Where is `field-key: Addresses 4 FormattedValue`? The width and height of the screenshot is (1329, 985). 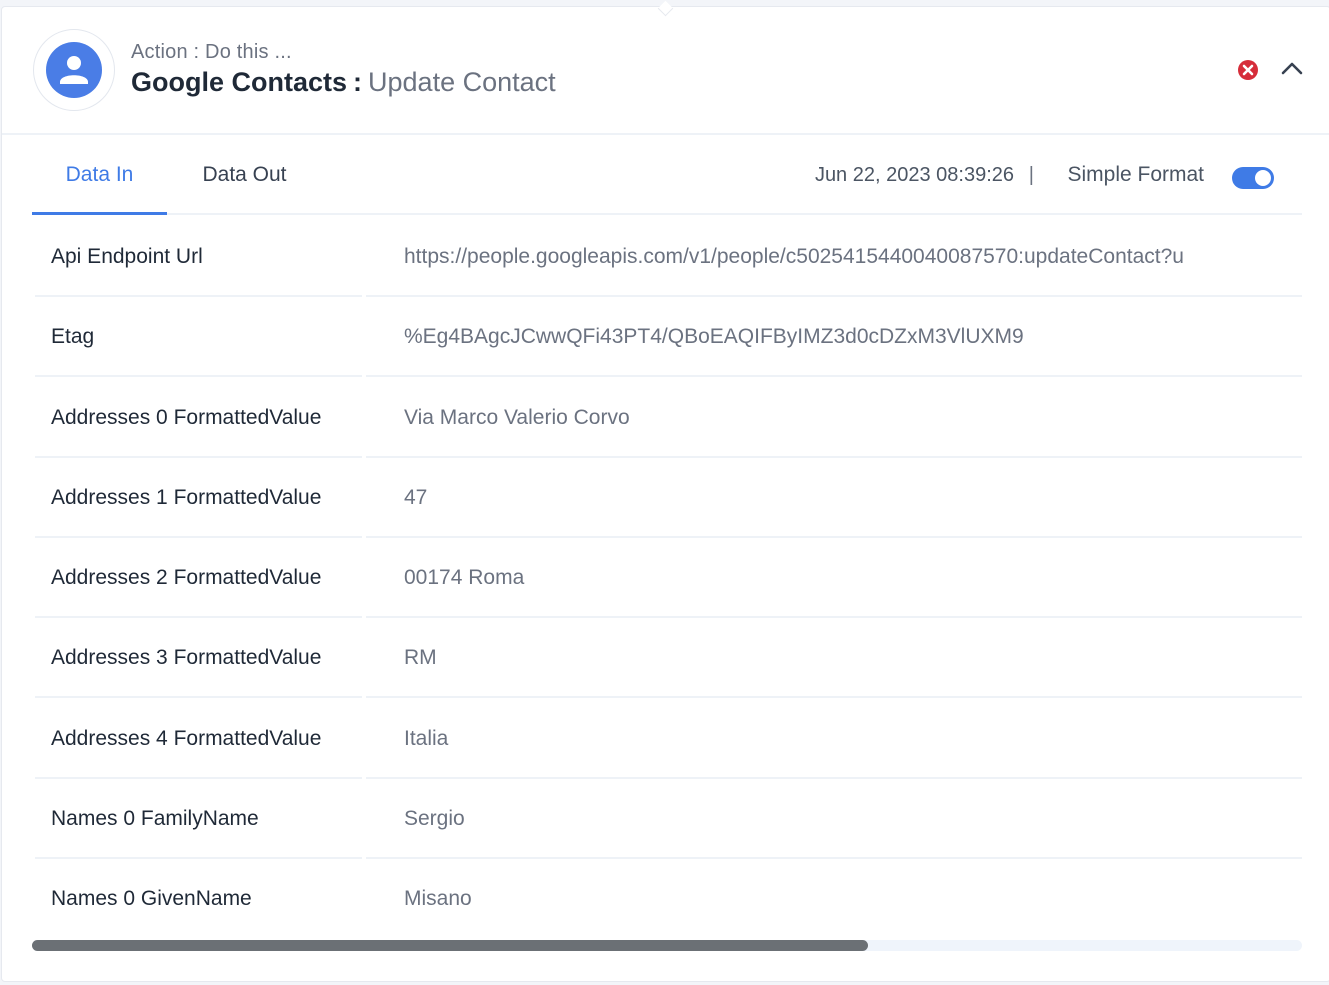 field-key: Addresses 4 FormattedValue is located at coordinates (186, 738).